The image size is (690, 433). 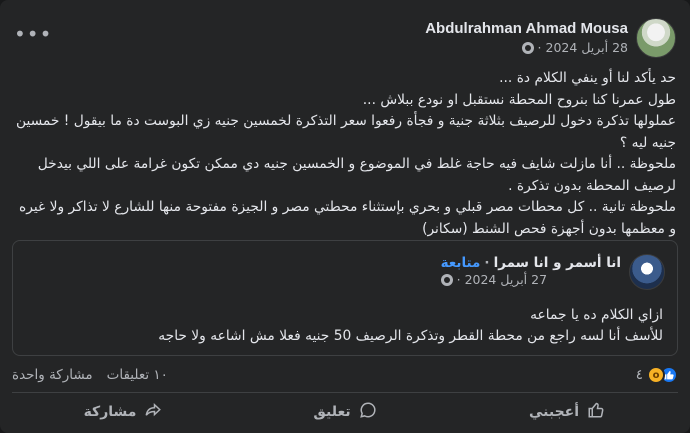 What do you see at coordinates (52, 375) in the screenshot?
I see `shares-count: مشاركة واحدة` at bounding box center [52, 375].